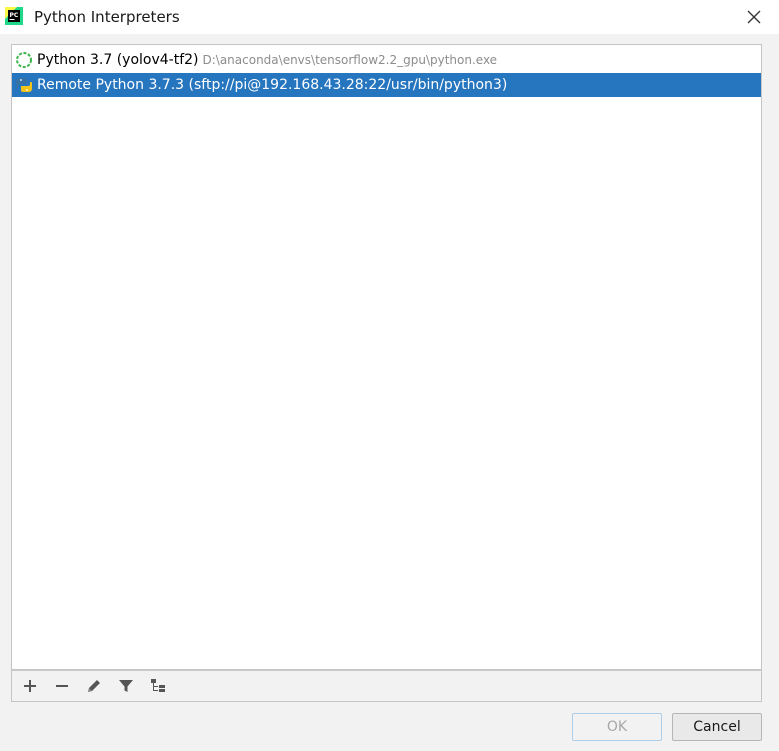  I want to click on remote-python-icon, so click(24, 85).